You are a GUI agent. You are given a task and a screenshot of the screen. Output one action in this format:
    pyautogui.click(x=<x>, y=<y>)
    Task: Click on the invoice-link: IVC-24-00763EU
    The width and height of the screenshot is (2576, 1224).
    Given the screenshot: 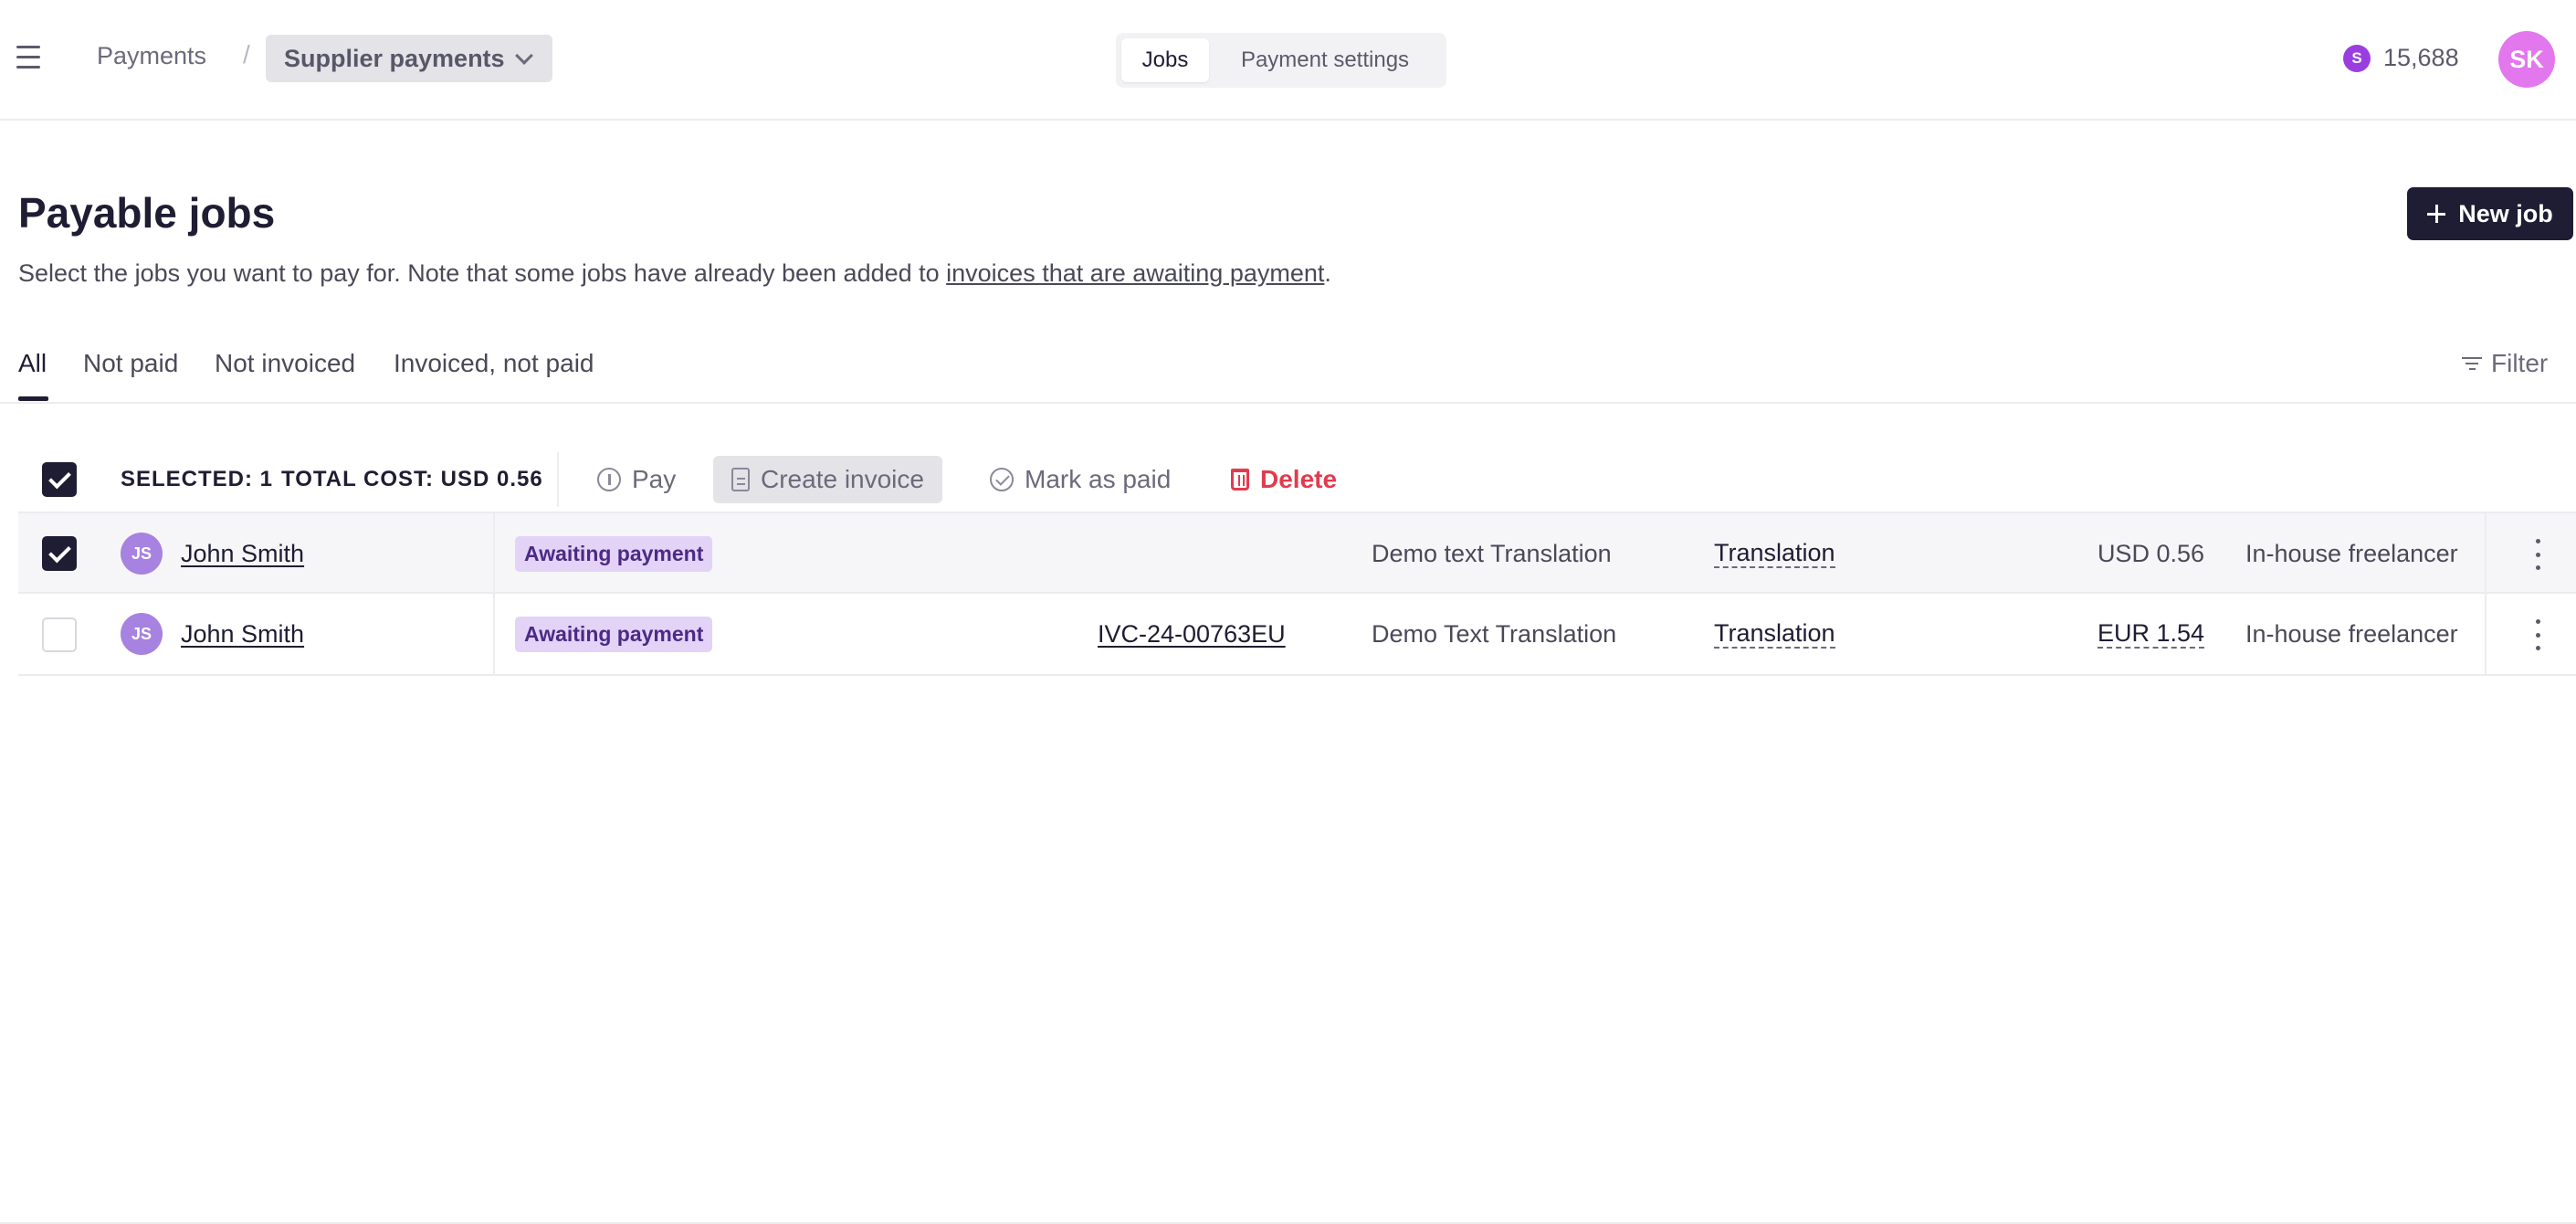 What is the action you would take?
    pyautogui.click(x=1192, y=635)
    